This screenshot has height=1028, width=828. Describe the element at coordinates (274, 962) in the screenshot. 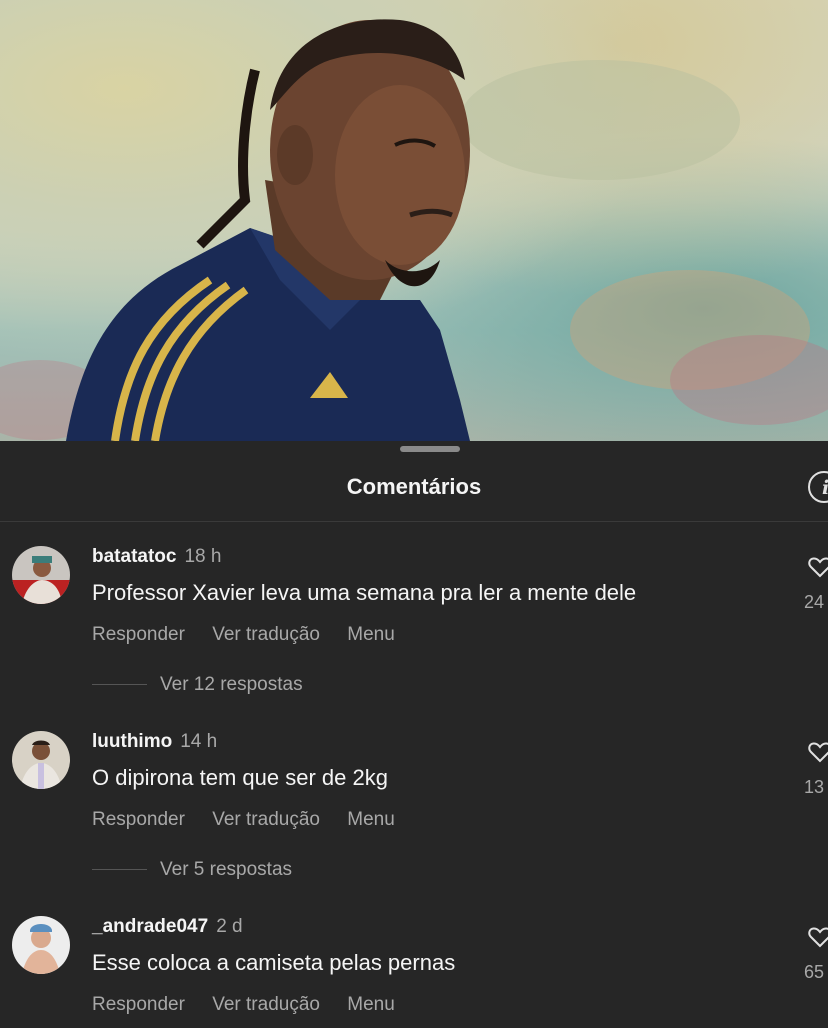

I see `comment-text: Esse coloca a camiseta pelas pernas` at that location.